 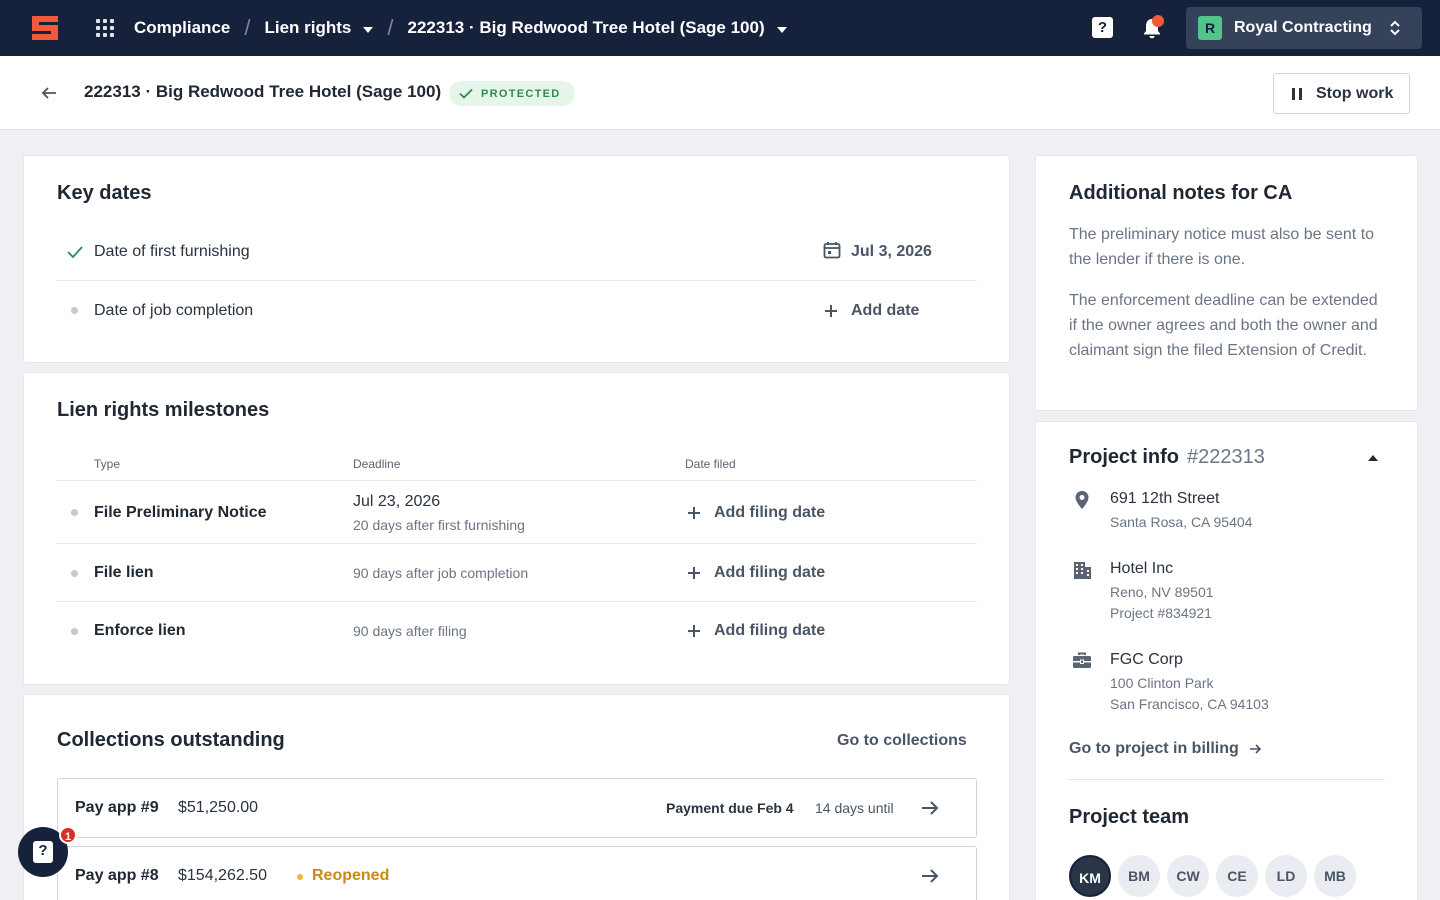 I want to click on status-badge: PROTECTED, so click(x=512, y=93).